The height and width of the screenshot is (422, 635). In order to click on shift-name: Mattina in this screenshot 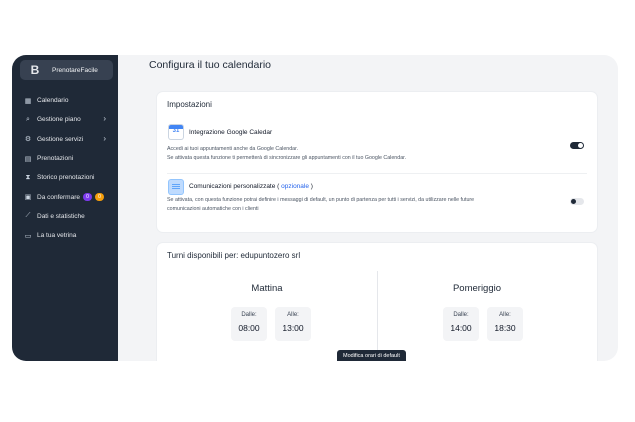, I will do `click(267, 288)`.